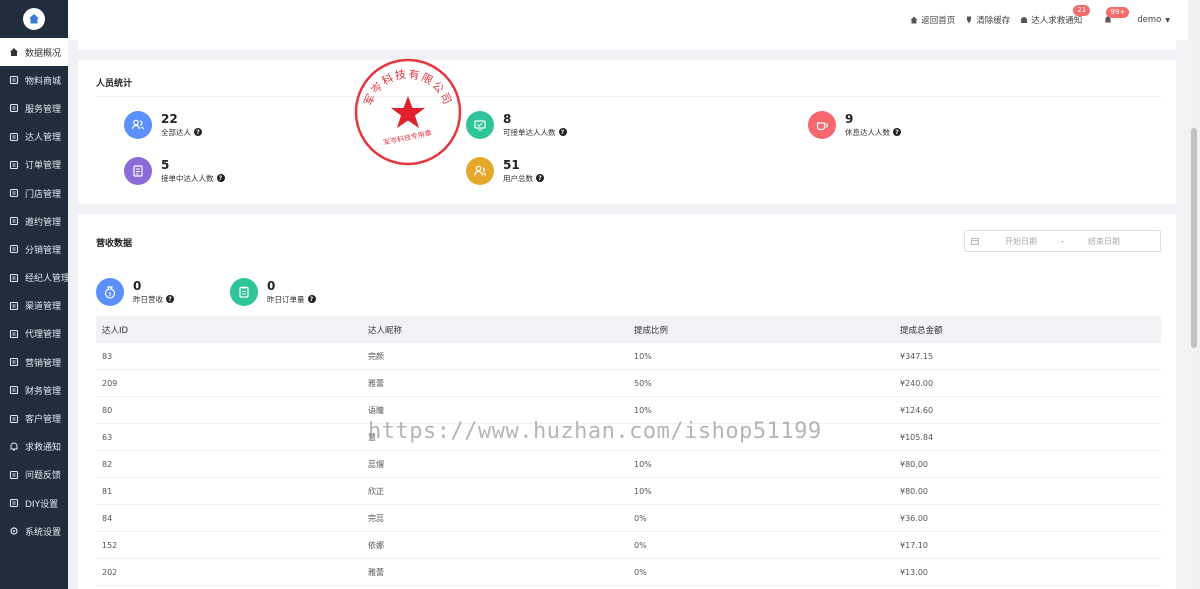 Image resolution: width=1200 pixels, height=589 pixels. What do you see at coordinates (230, 330) in the screenshot?
I see `column-header: 达人ID` at bounding box center [230, 330].